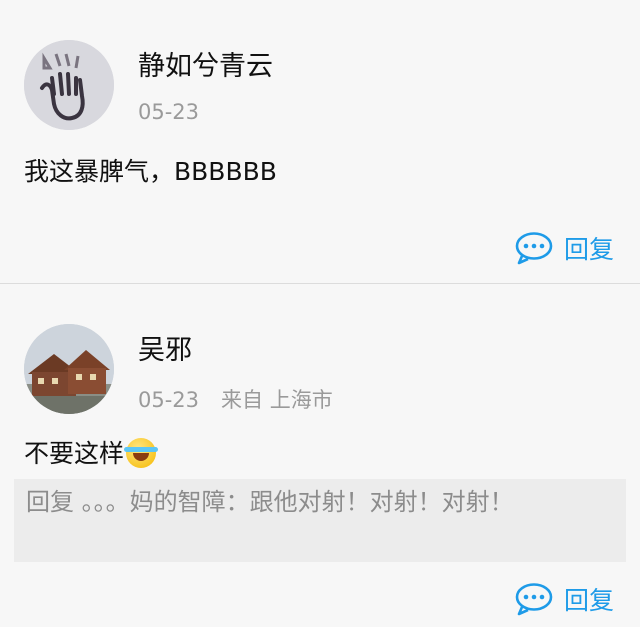 Image resolution: width=640 pixels, height=627 pixels. Describe the element at coordinates (320, 520) in the screenshot. I see `quoted-reply: 回复 。。。妈的智障：跟他对射！对射！对射！` at that location.